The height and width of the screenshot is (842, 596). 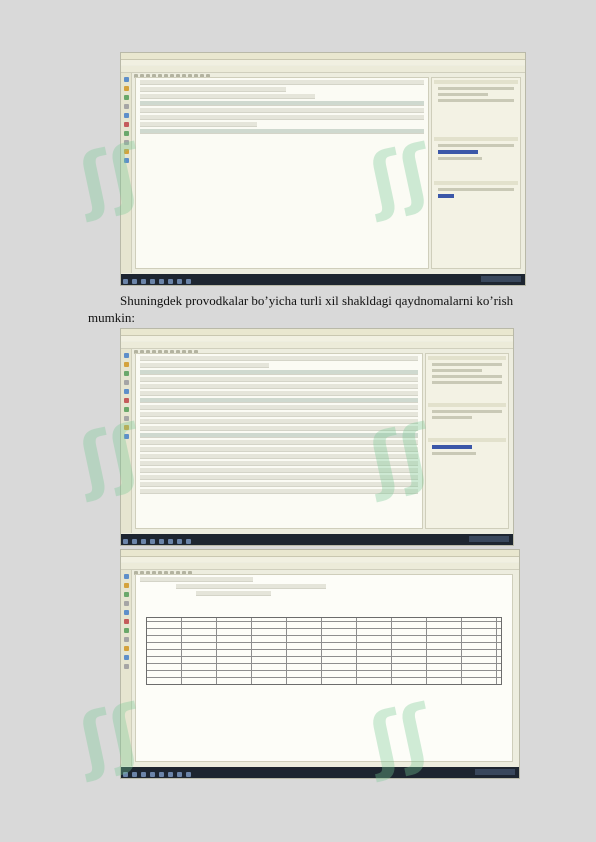 What do you see at coordinates (279, 441) in the screenshot?
I see `ledger-content` at bounding box center [279, 441].